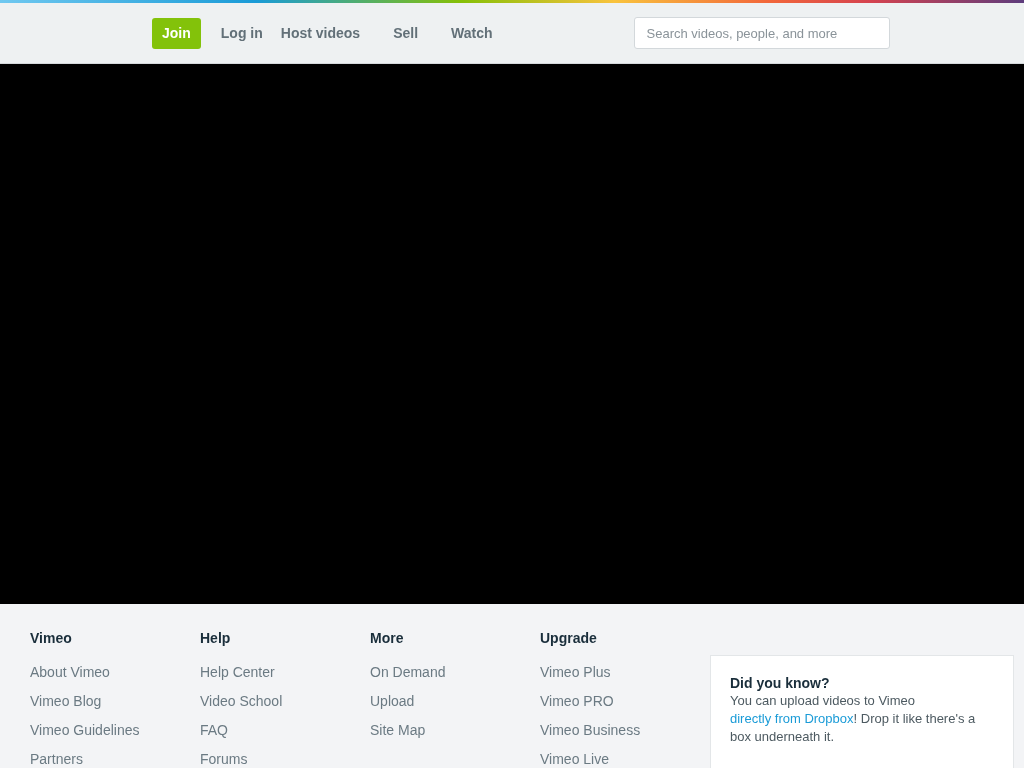  I want to click on footer-link: About Vimeo, so click(70, 676).